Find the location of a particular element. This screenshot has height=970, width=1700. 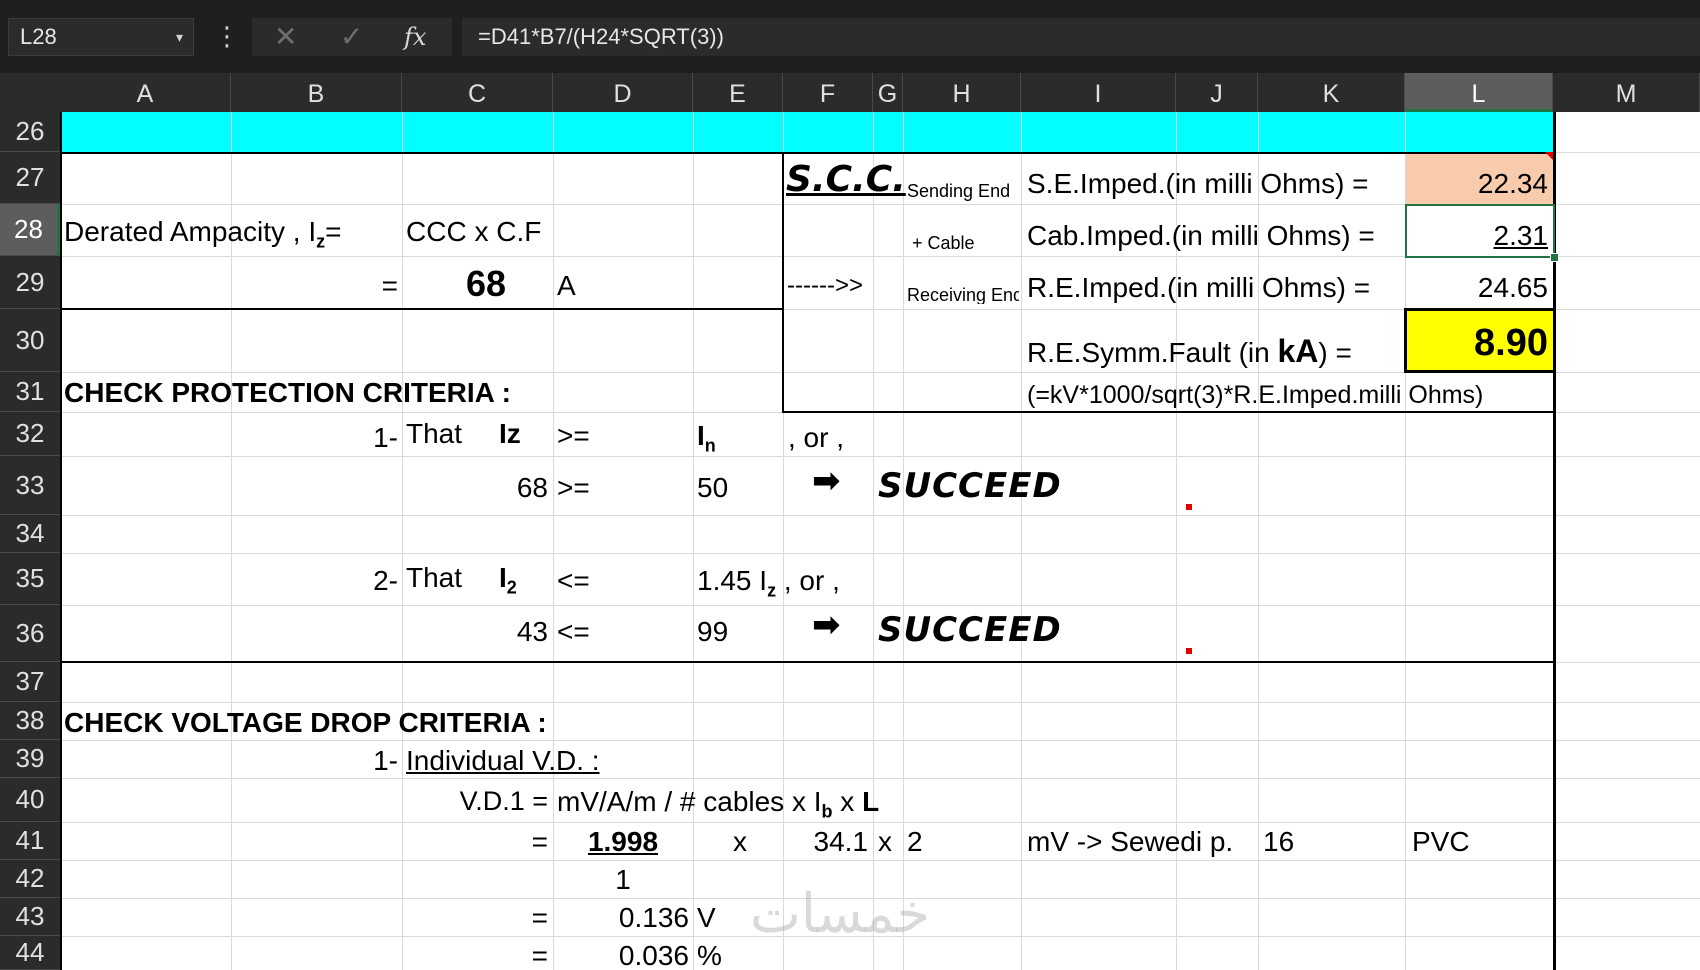

criterion-1-in: In is located at coordinates (706, 438).